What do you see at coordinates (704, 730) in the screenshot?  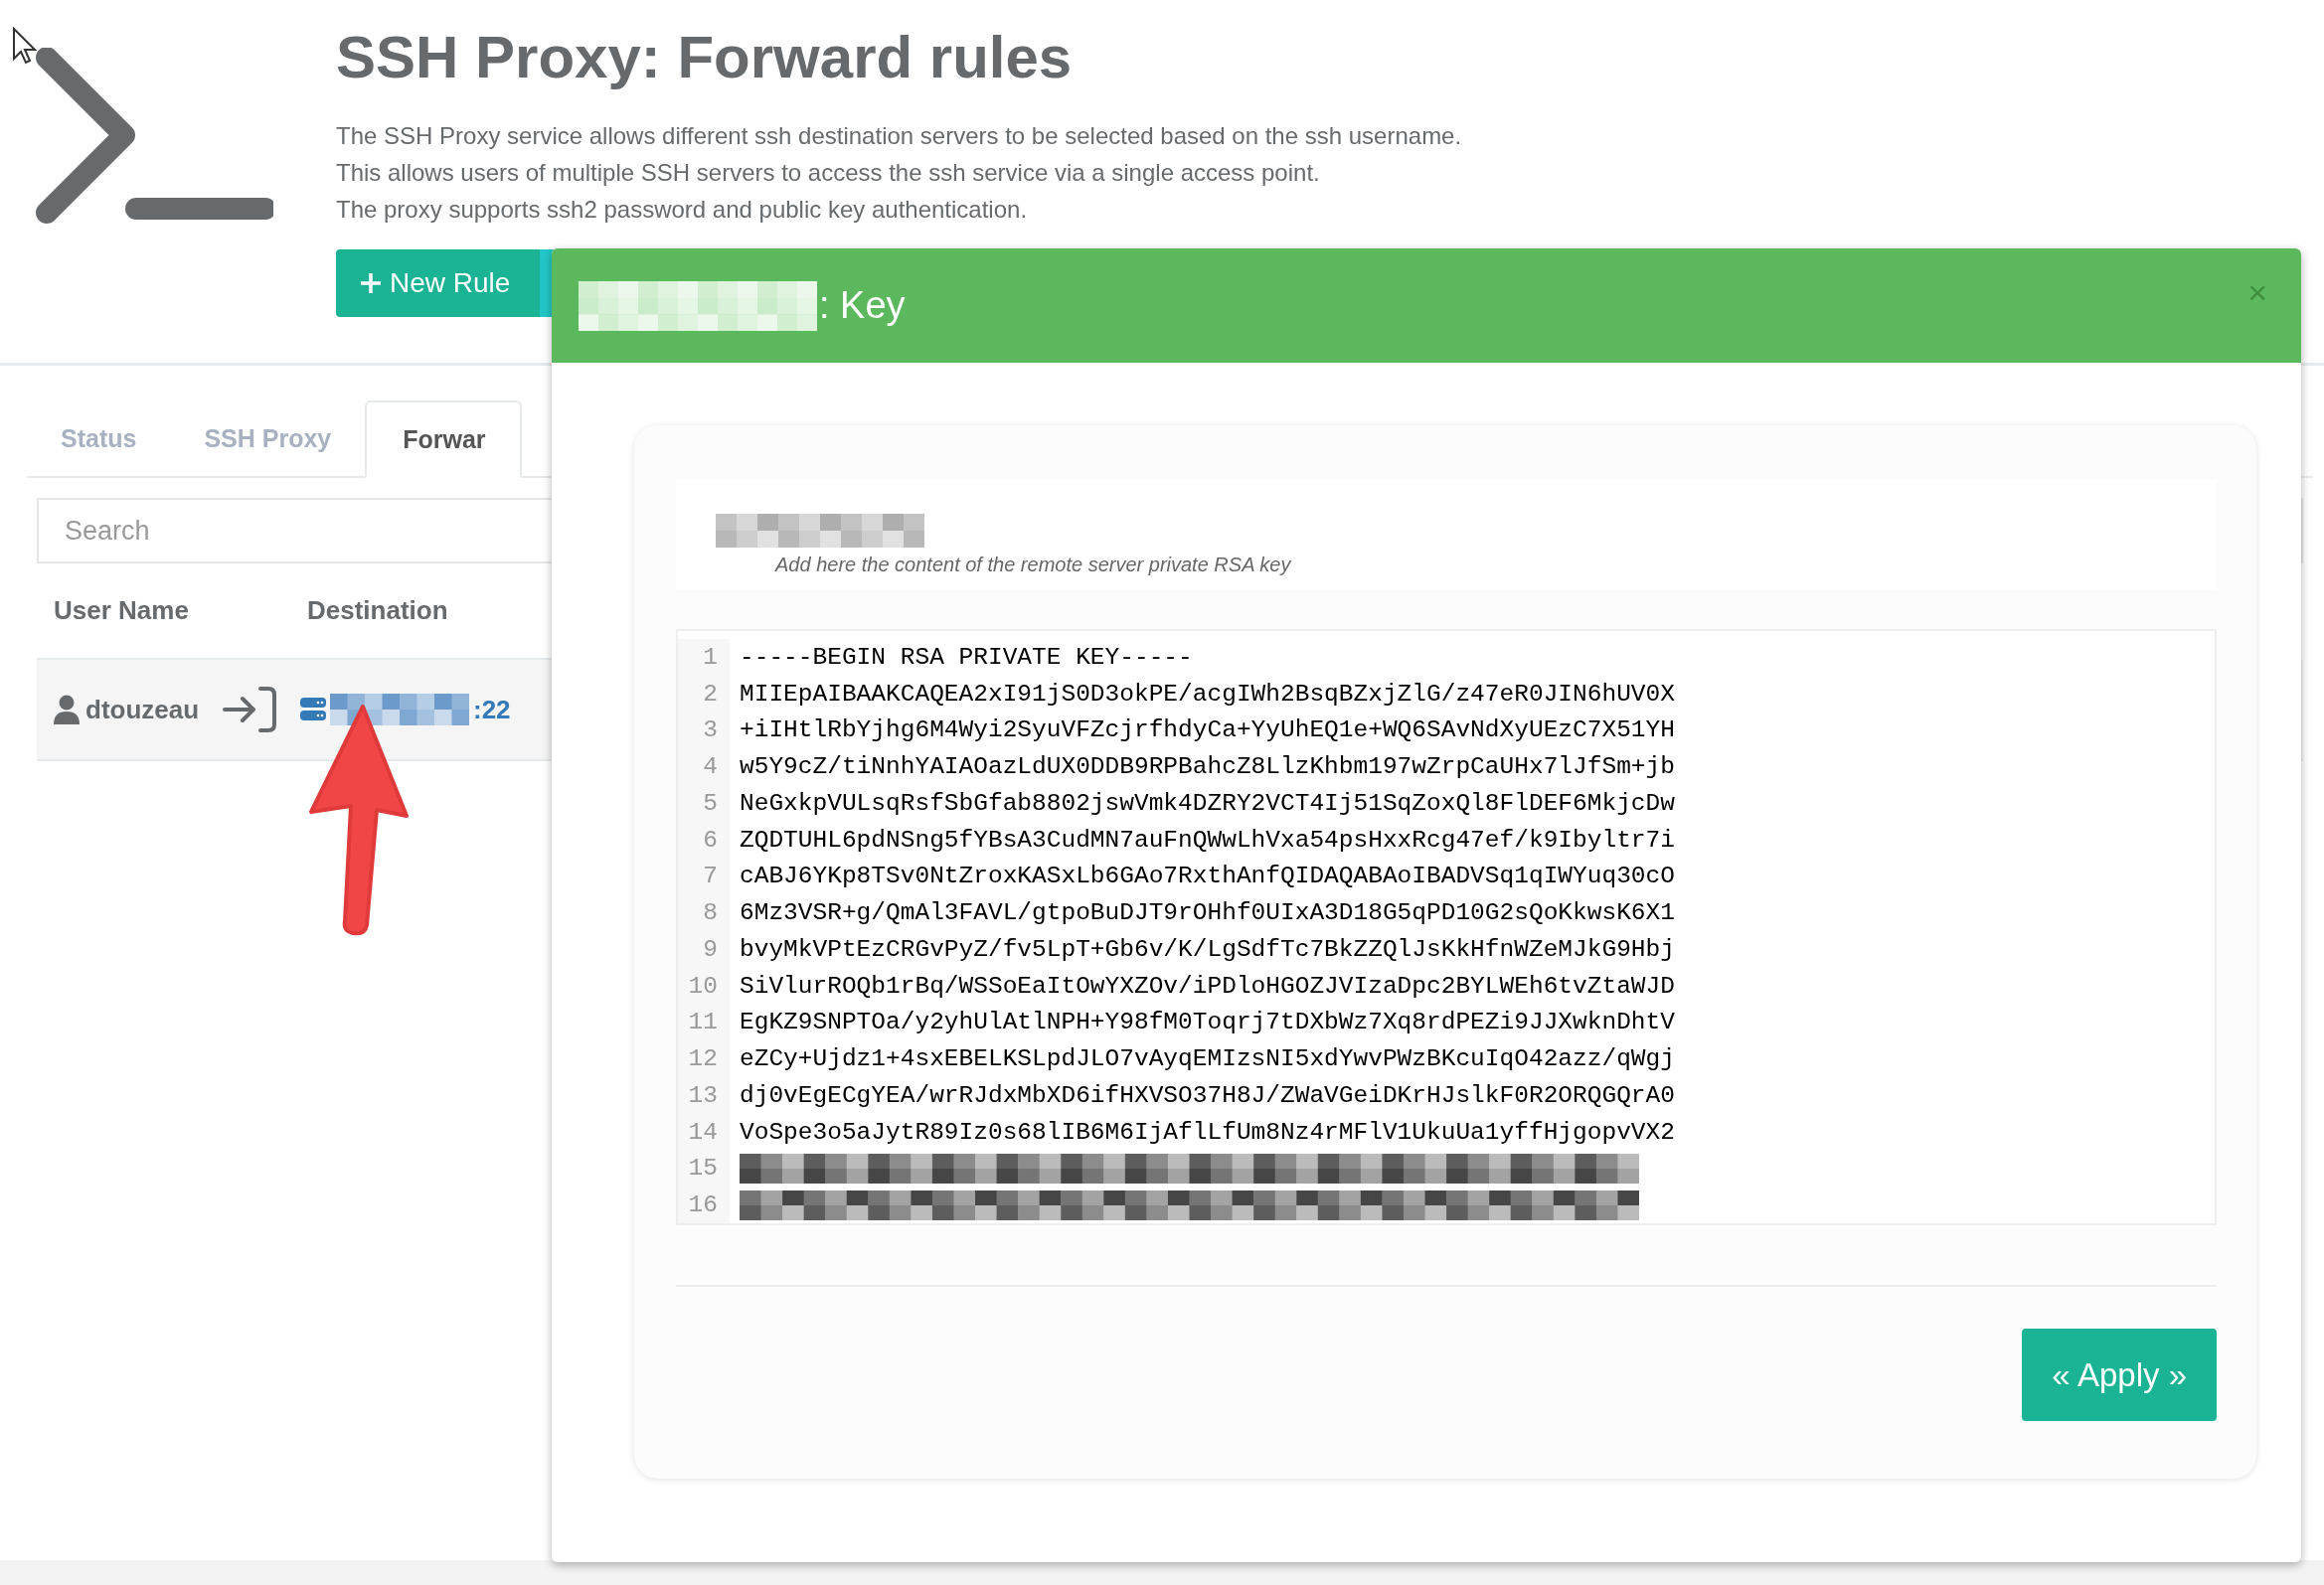 I see `line-number: 3` at bounding box center [704, 730].